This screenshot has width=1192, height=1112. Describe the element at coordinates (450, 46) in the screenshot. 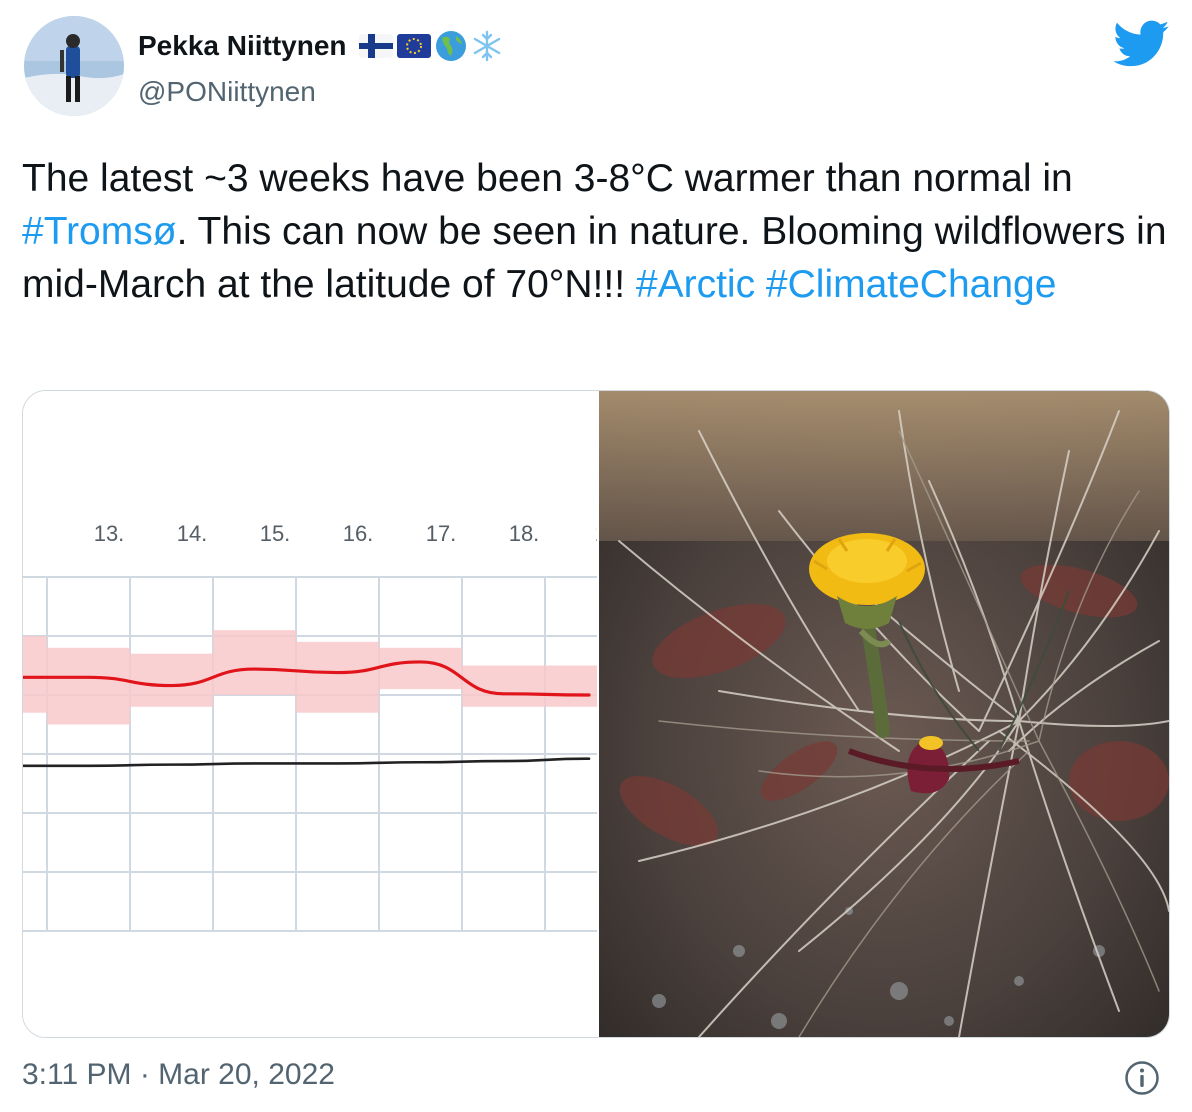

I see `earth-americas-icon` at that location.